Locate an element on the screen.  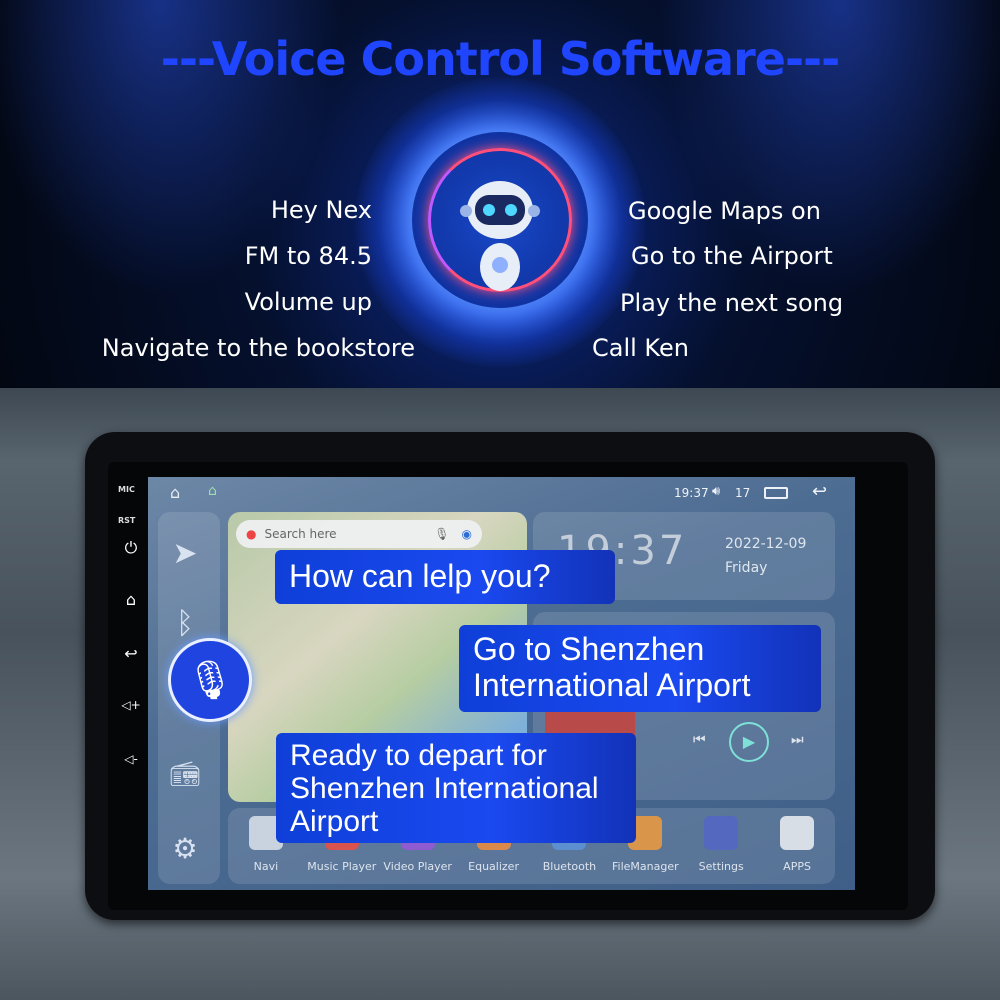
clock-weekday: Friday is located at coordinates (746, 568).